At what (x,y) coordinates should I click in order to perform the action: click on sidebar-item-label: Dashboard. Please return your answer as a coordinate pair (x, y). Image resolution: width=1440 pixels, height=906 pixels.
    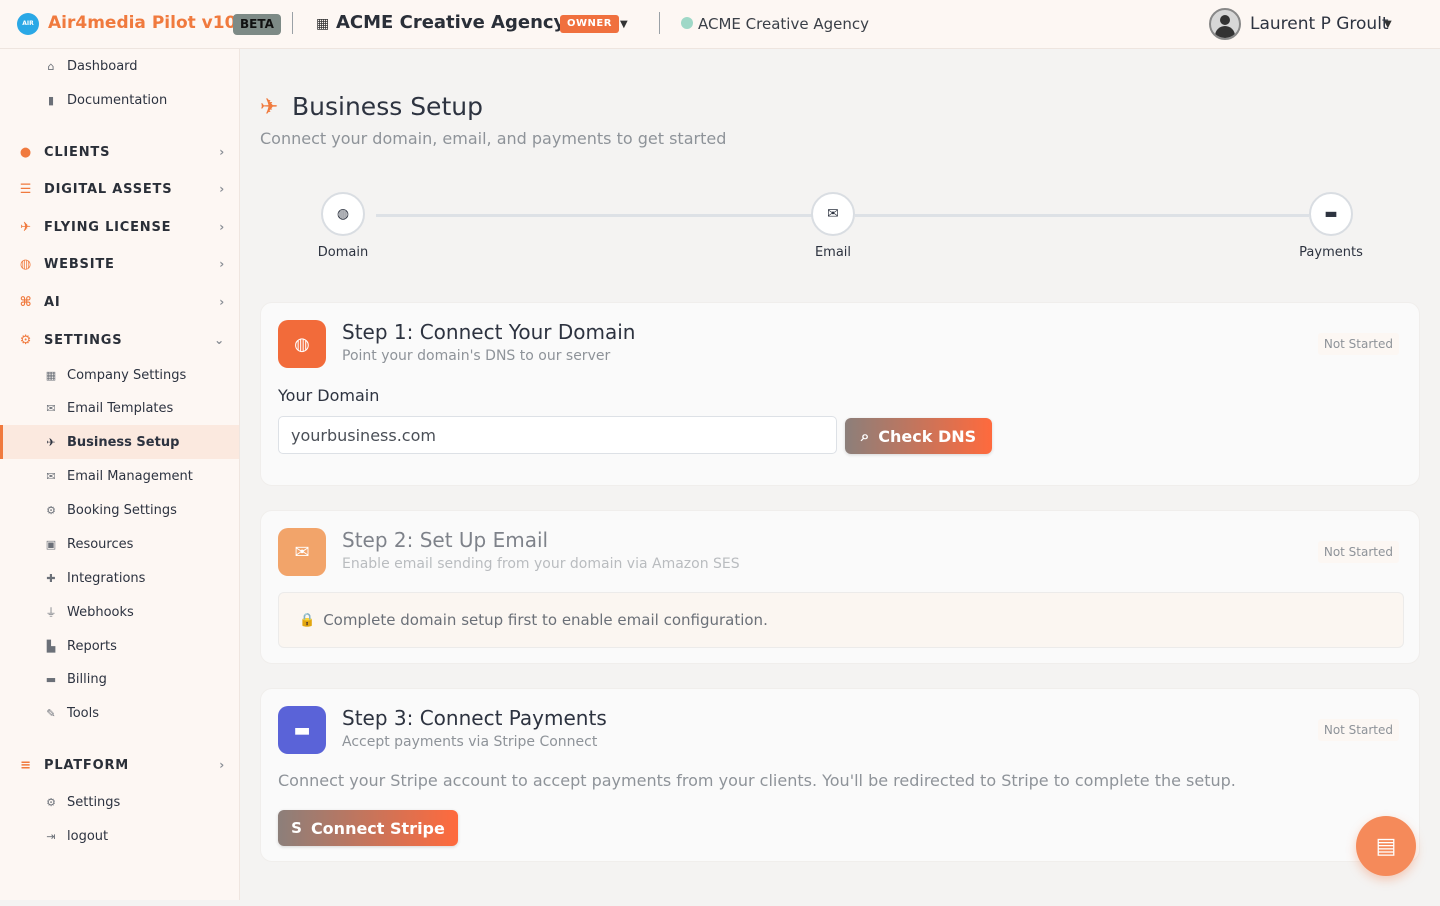
    Looking at the image, I should click on (102, 66).